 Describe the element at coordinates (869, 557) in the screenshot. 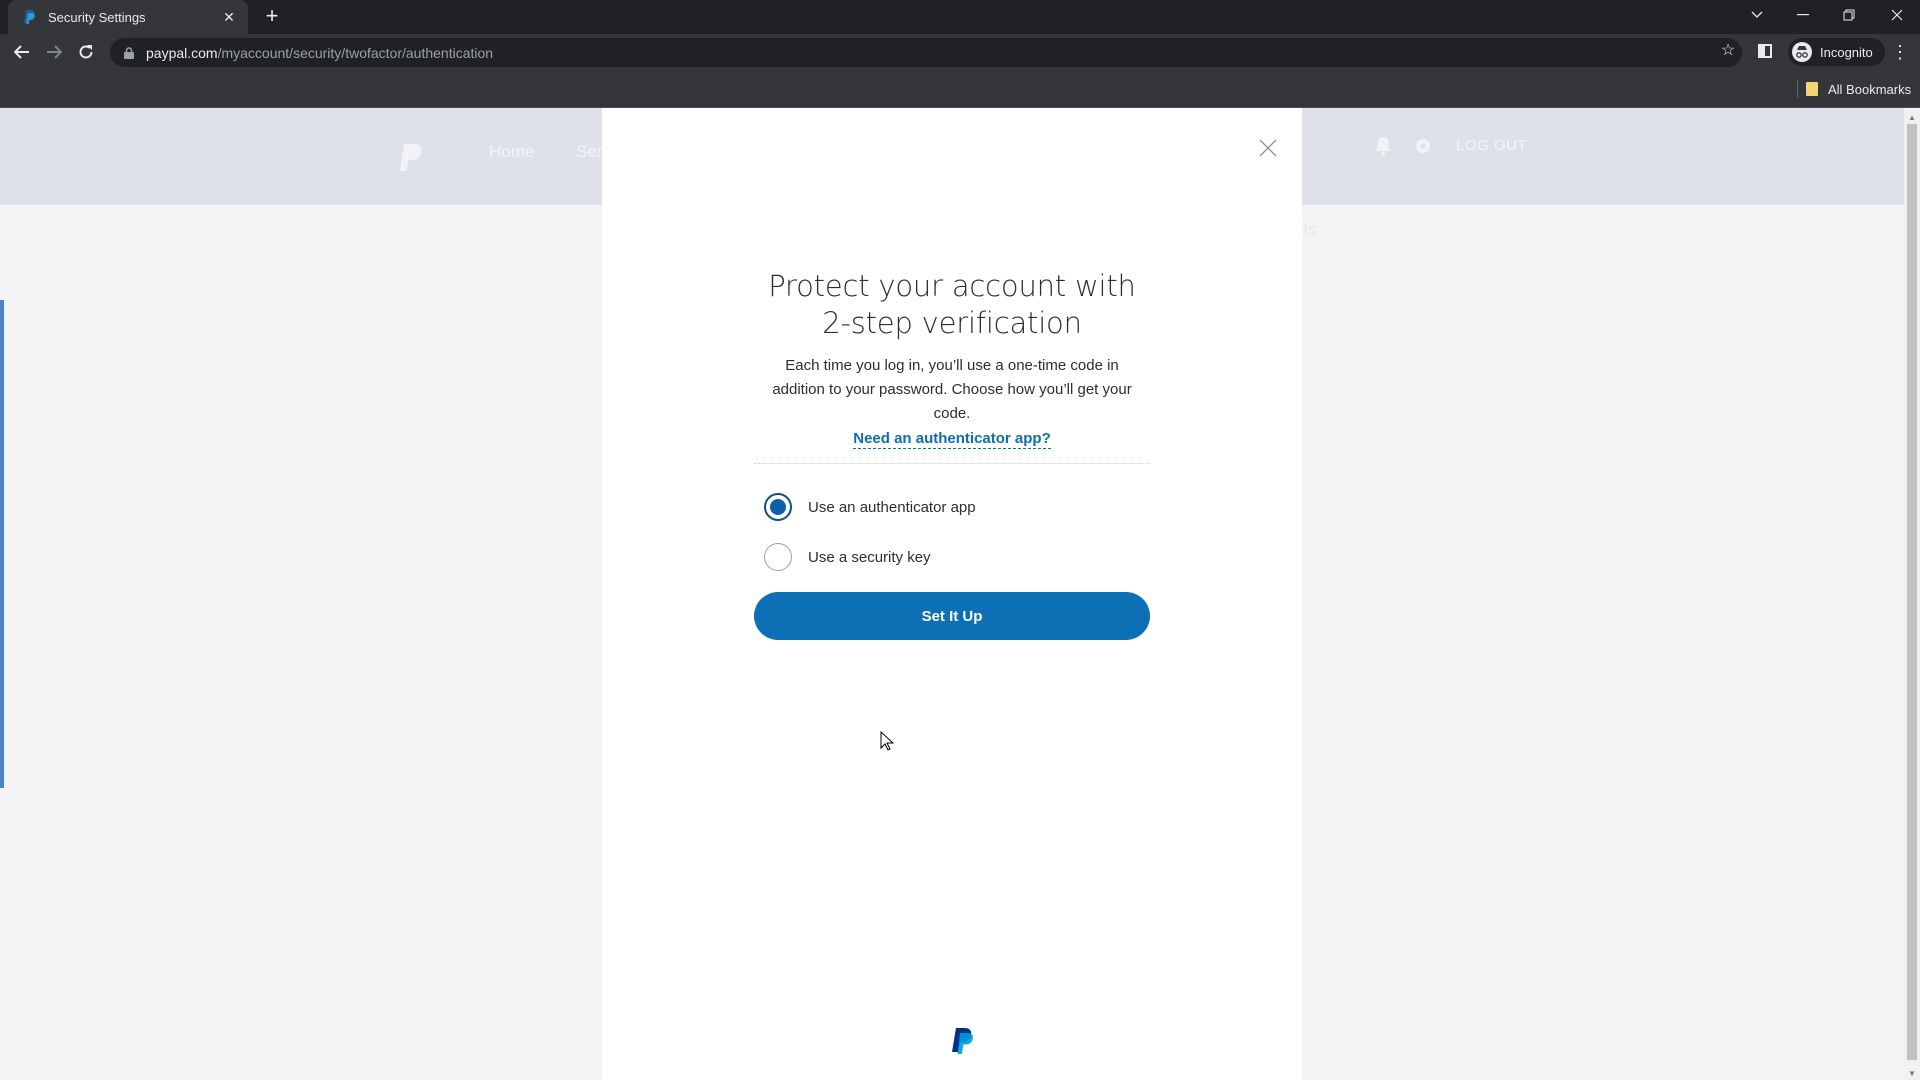

I see `option-label: Use a security key` at that location.